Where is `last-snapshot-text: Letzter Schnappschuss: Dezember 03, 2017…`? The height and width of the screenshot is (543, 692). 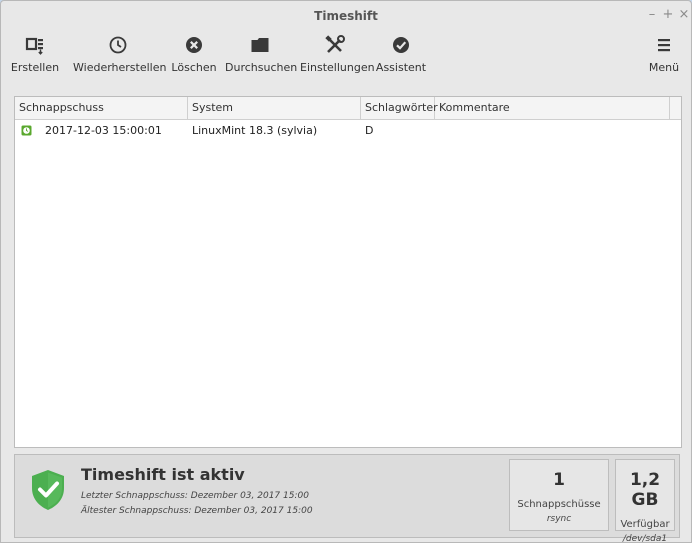
last-snapshot-text: Letzter Schnappschuss: Dezember 03, 2017… is located at coordinates (195, 496).